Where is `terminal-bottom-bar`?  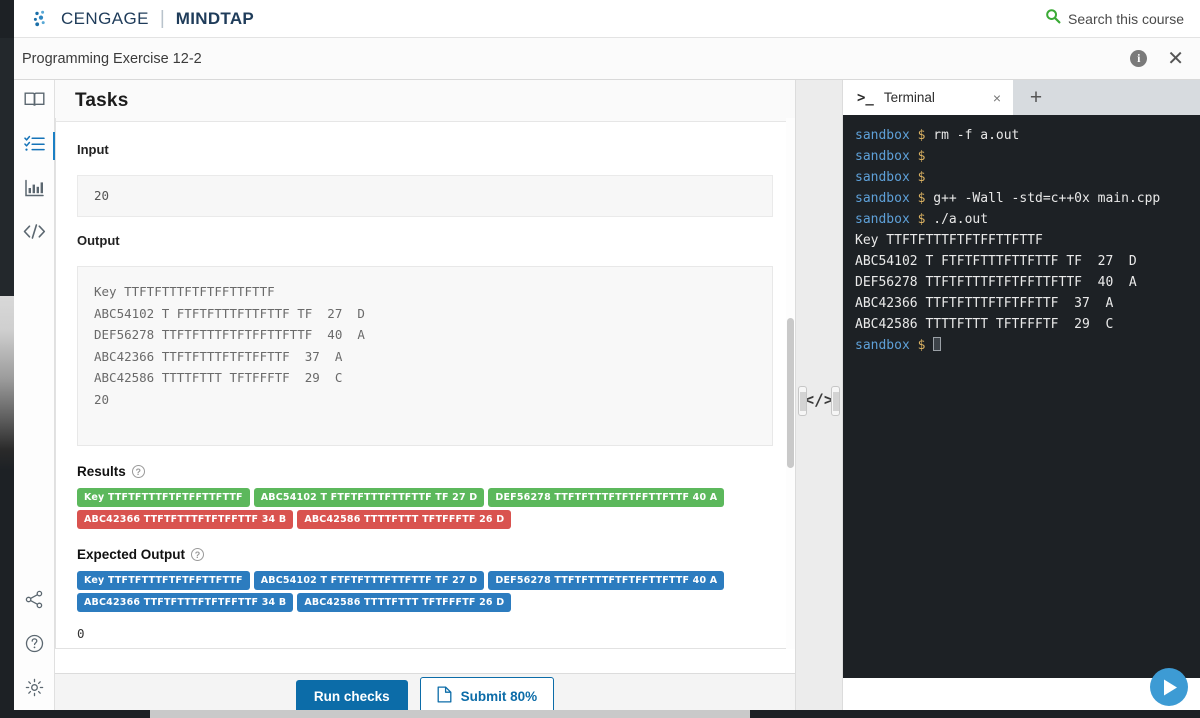
terminal-bottom-bar is located at coordinates (1021, 694).